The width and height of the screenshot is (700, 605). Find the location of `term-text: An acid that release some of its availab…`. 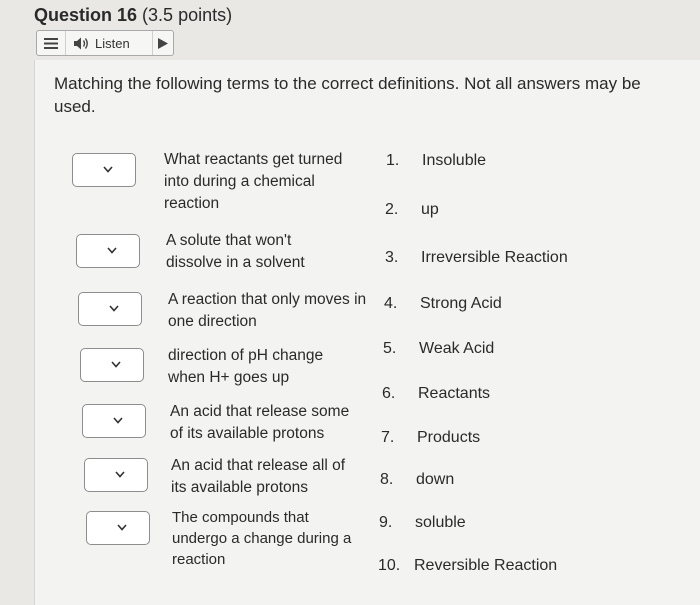

term-text: An acid that release some of its availab… is located at coordinates (260, 422).